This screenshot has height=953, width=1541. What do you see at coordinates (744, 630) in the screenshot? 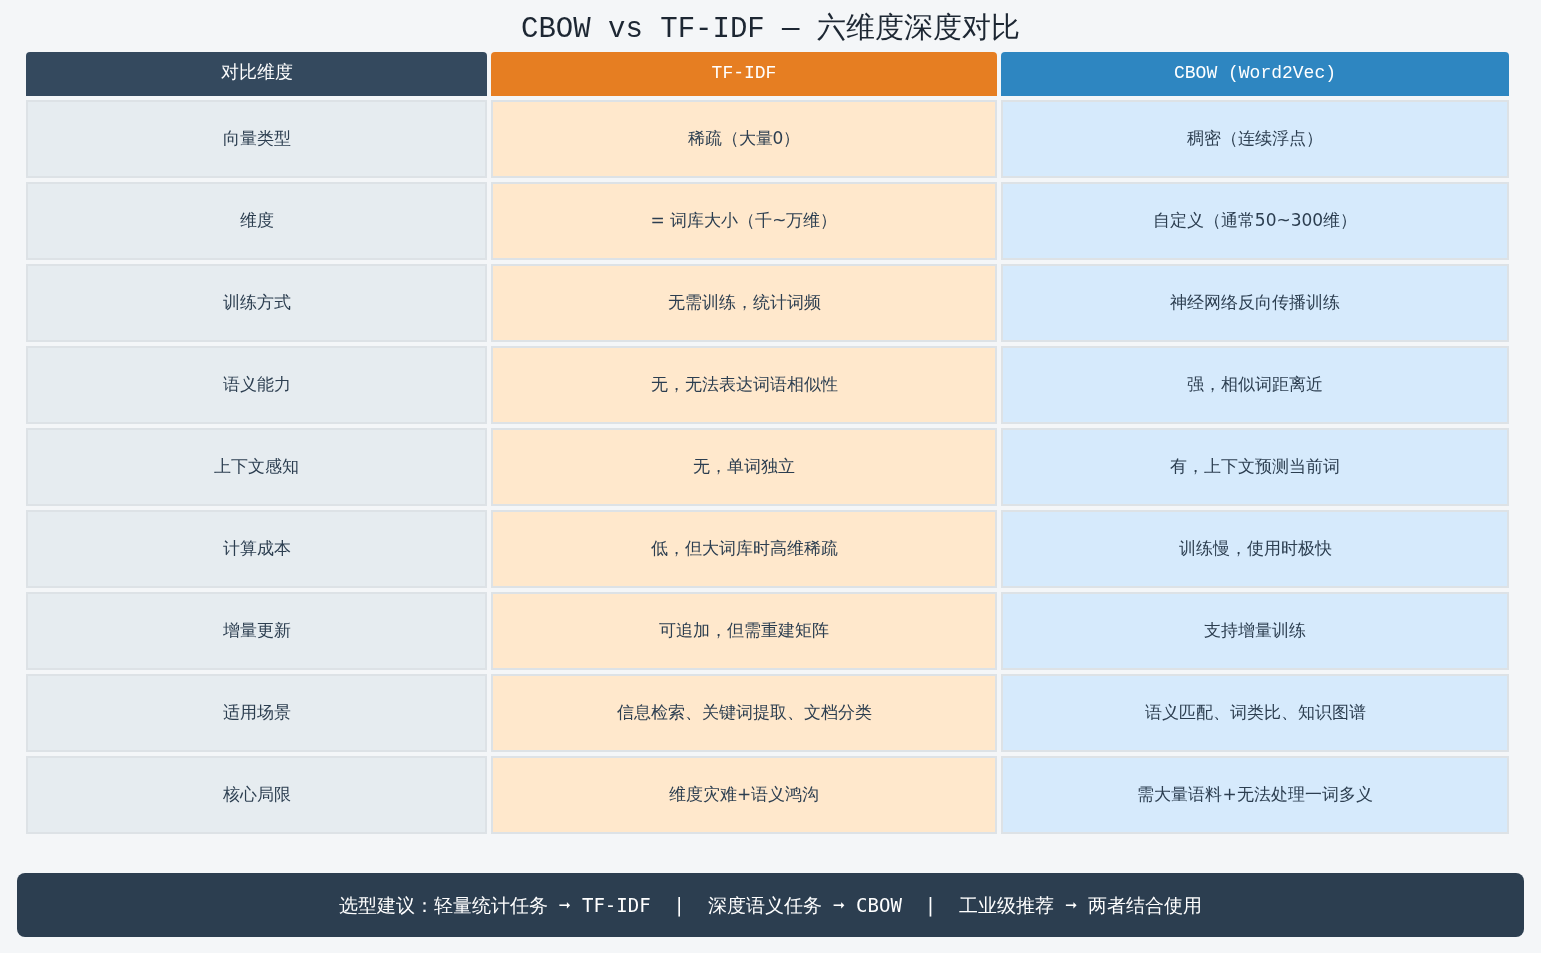
I see `table-cell: 可追加，但需重建矩阵` at bounding box center [744, 630].